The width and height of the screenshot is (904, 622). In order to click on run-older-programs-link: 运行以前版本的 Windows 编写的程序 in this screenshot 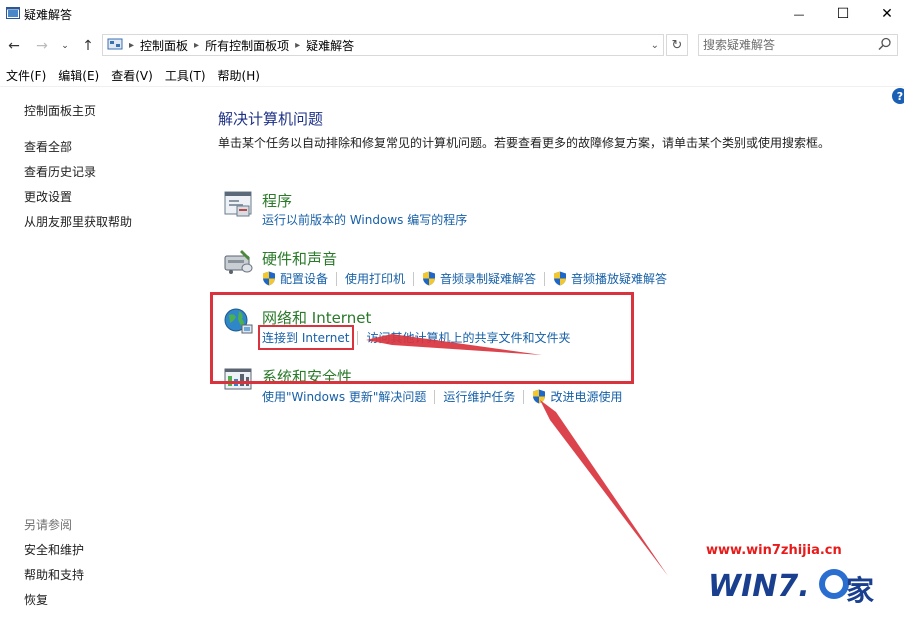, I will do `click(364, 219)`.